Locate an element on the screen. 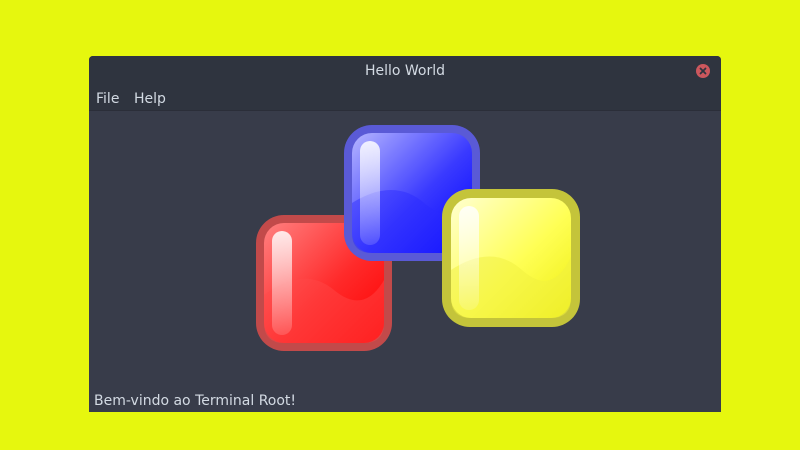 This screenshot has height=450, width=800. close-button is located at coordinates (703, 71).